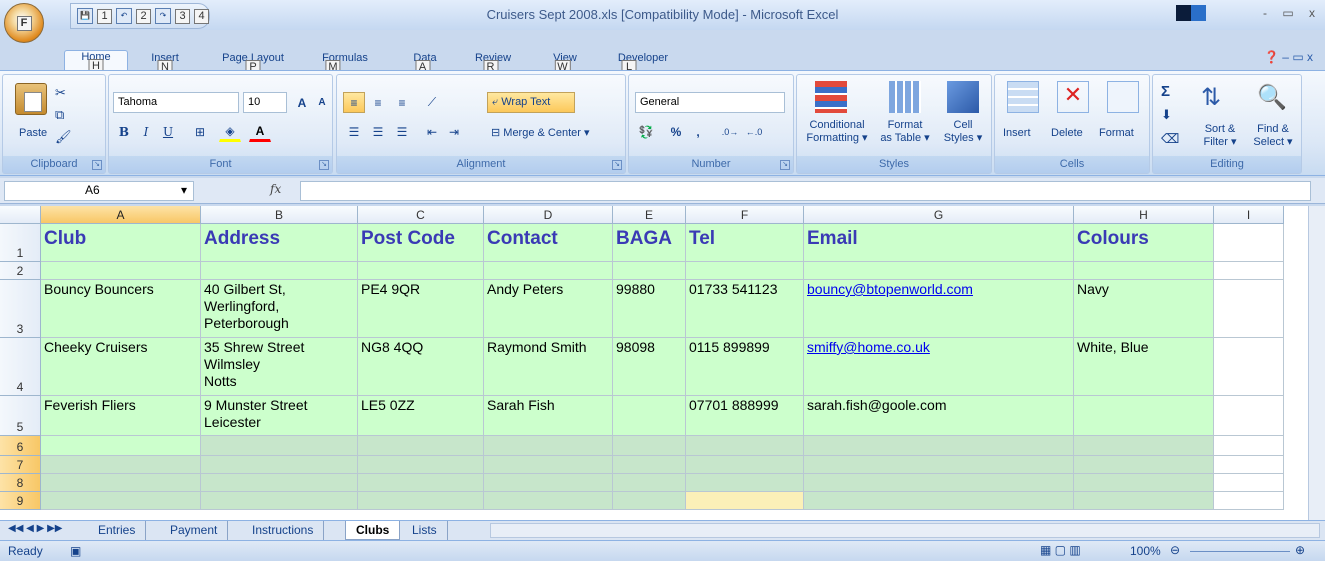  Describe the element at coordinates (698, 131) in the screenshot. I see `comma-button: ,` at that location.